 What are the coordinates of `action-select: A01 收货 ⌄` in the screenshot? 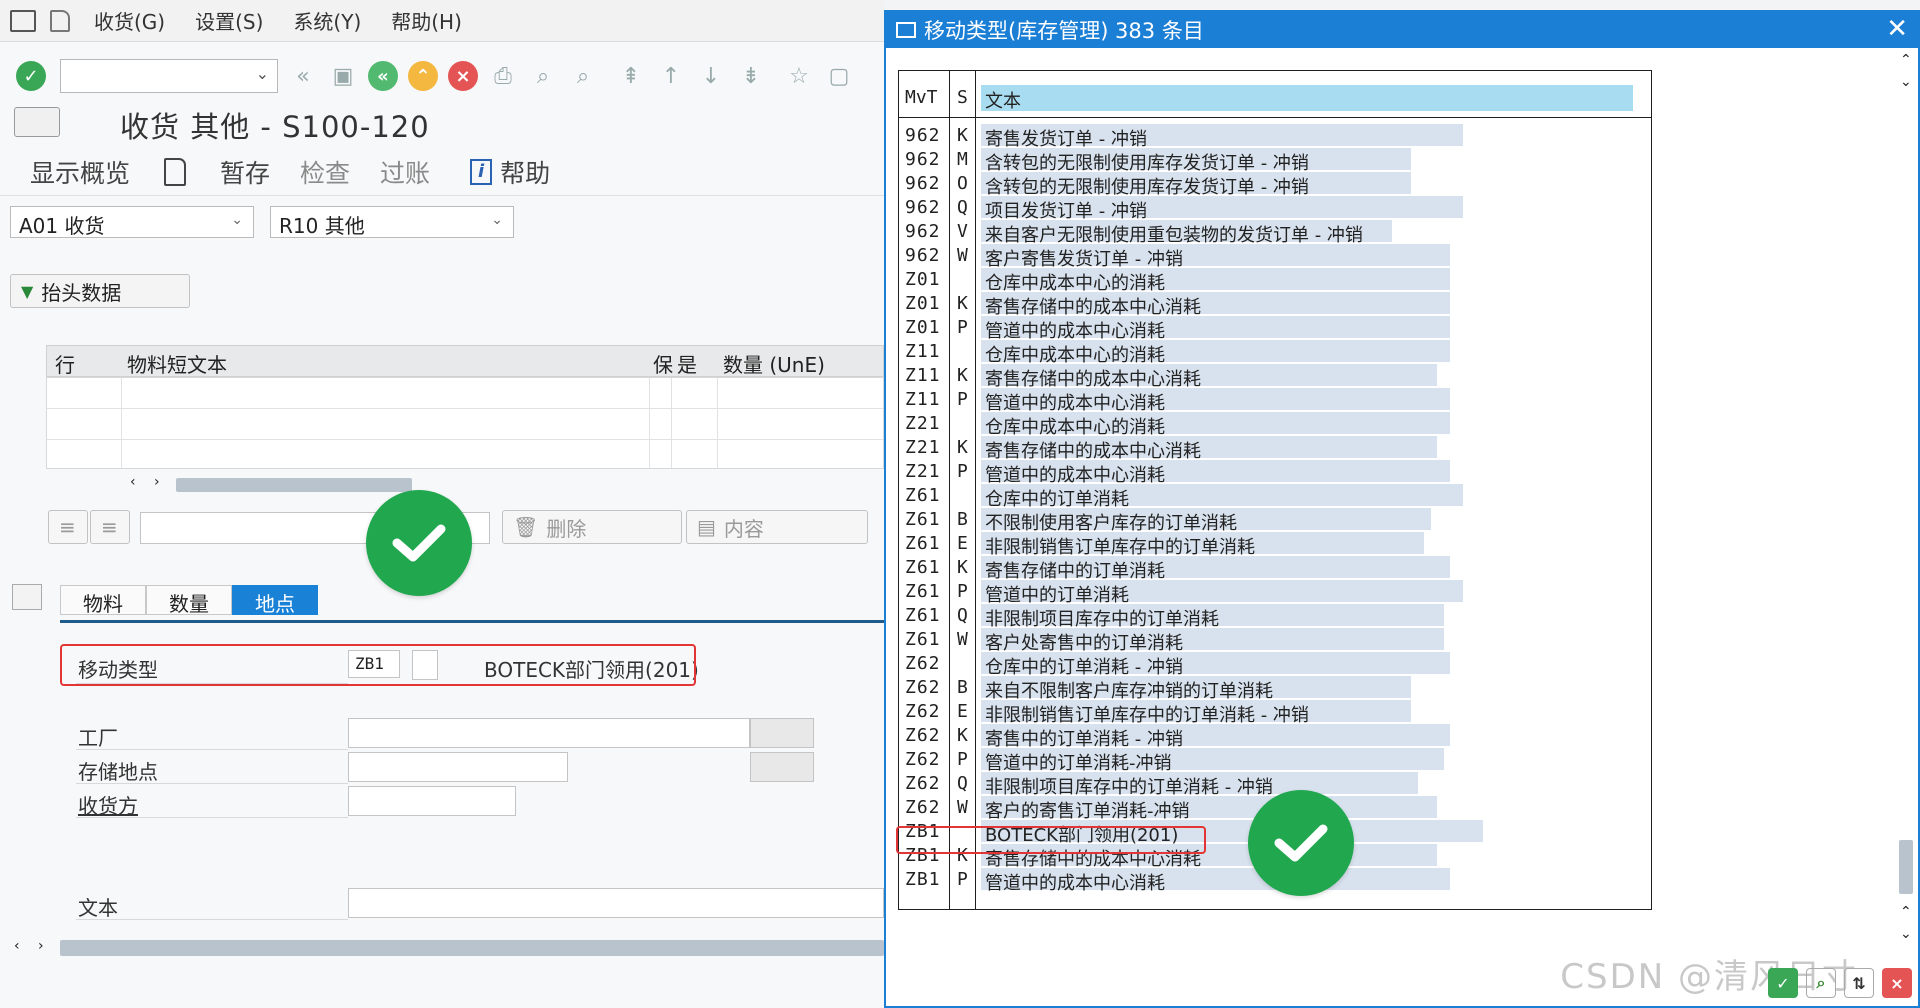 It's located at (132, 222).